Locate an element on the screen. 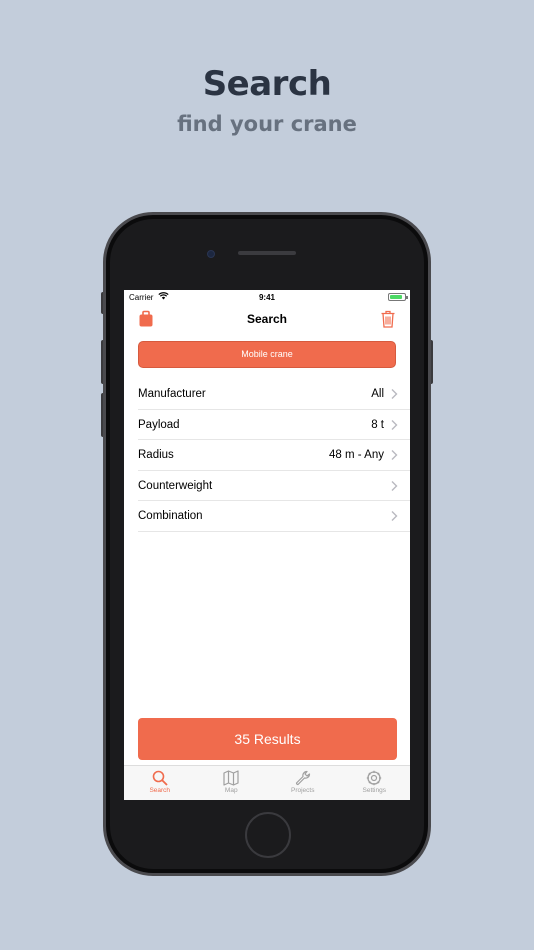  tab-projects: Projects is located at coordinates (303, 783).